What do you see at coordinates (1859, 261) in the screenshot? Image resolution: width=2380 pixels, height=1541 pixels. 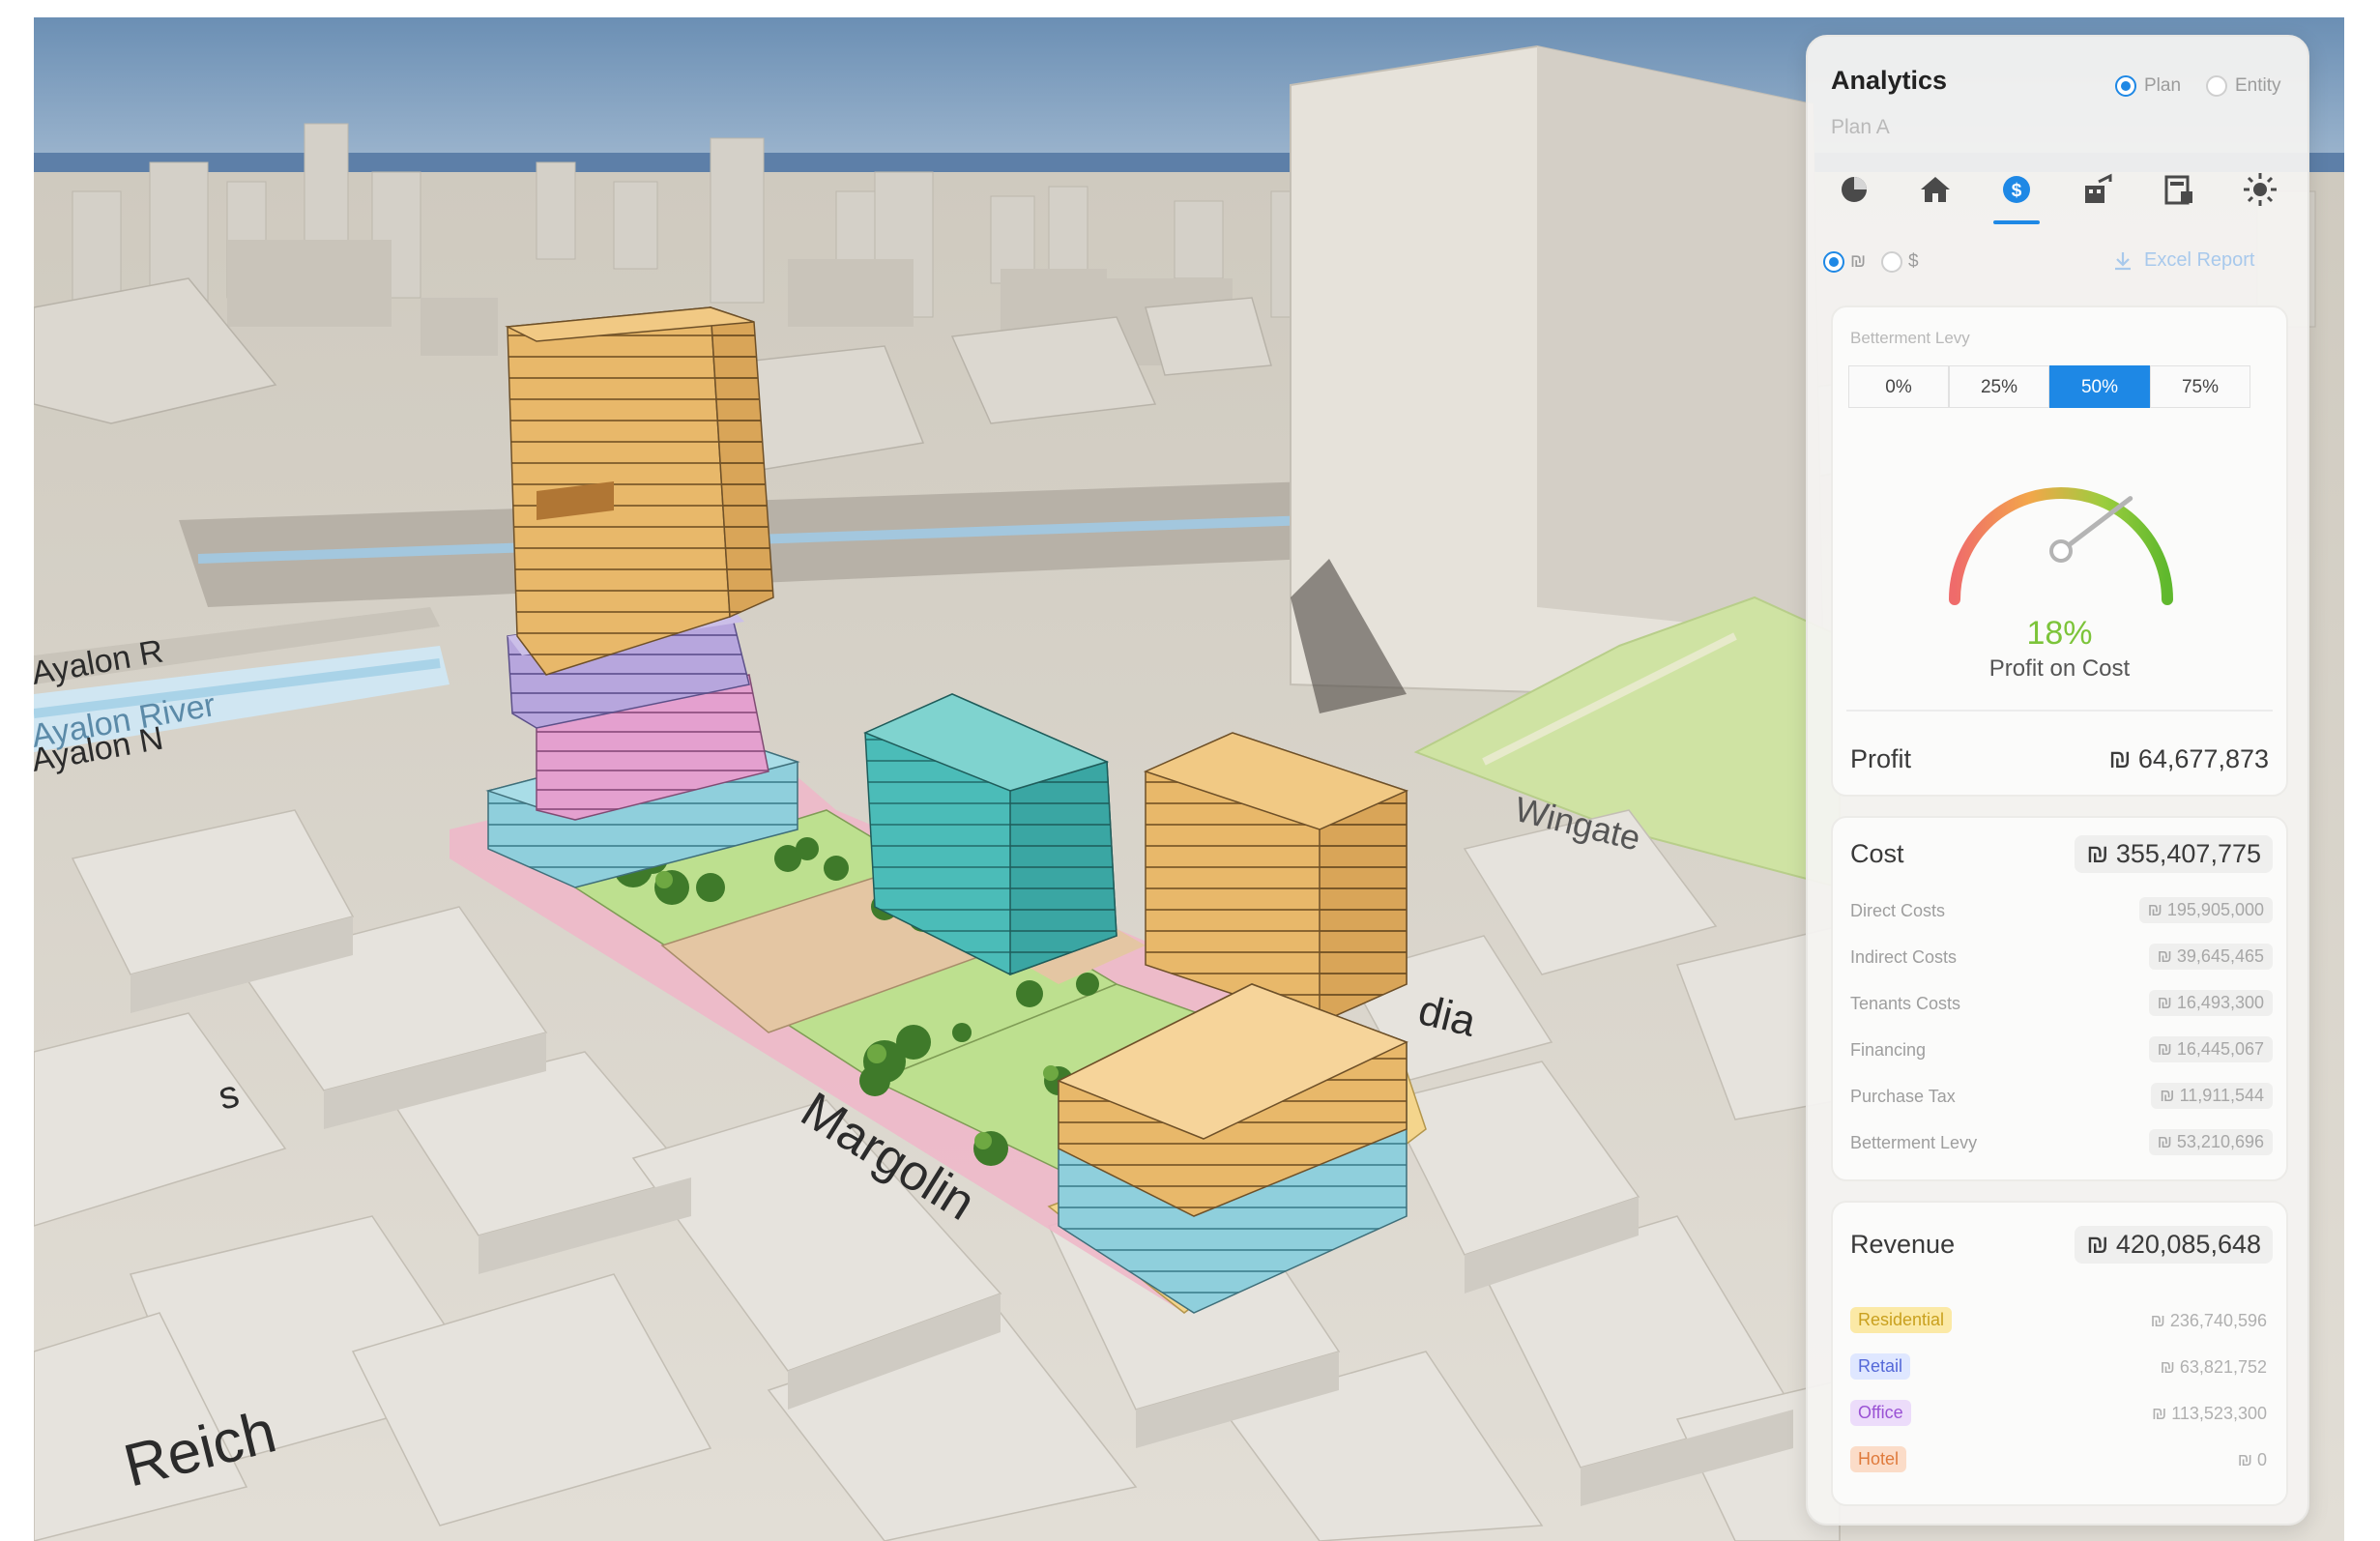 I see `radio-currency-ils-label: ₪` at bounding box center [1859, 261].